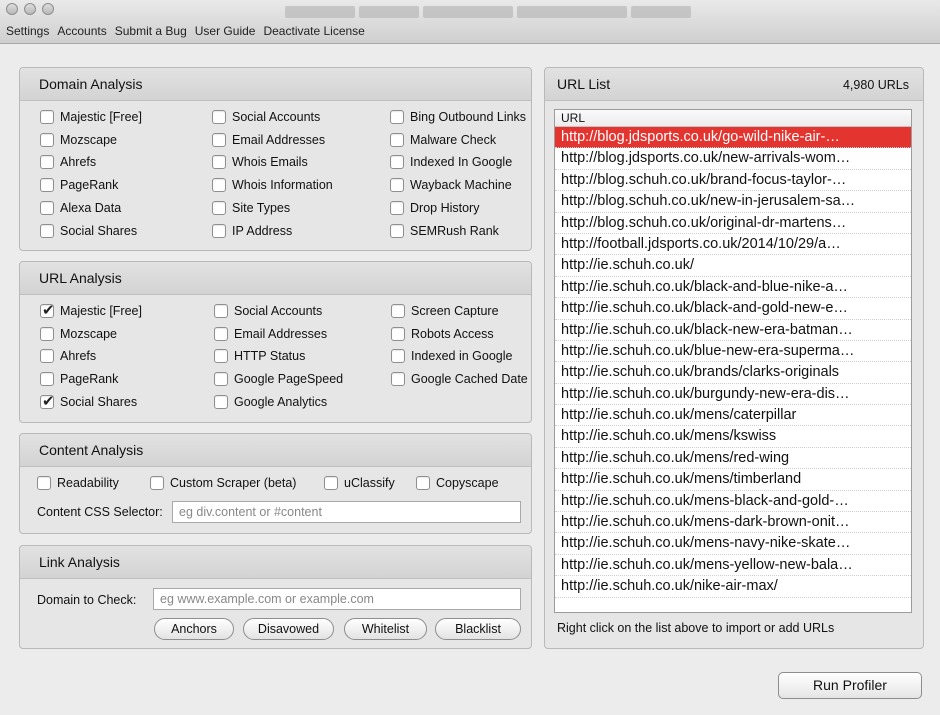 This screenshot has width=940, height=715. What do you see at coordinates (451, 185) in the screenshot?
I see `wayback-machine-checkbox: Wayback Machine` at bounding box center [451, 185].